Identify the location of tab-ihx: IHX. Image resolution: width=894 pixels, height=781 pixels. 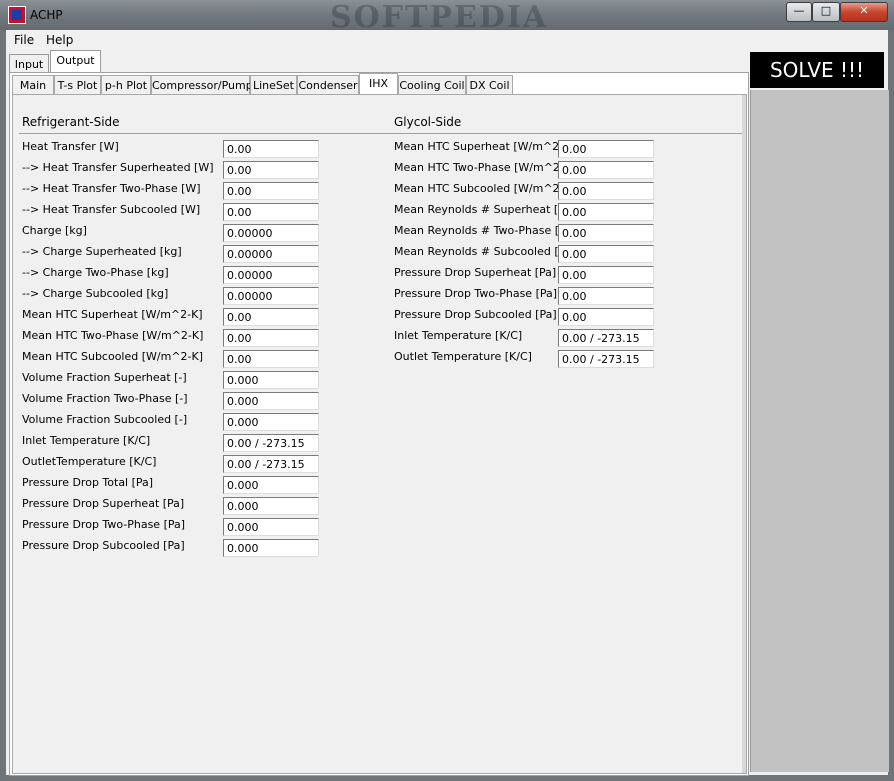
(378, 84).